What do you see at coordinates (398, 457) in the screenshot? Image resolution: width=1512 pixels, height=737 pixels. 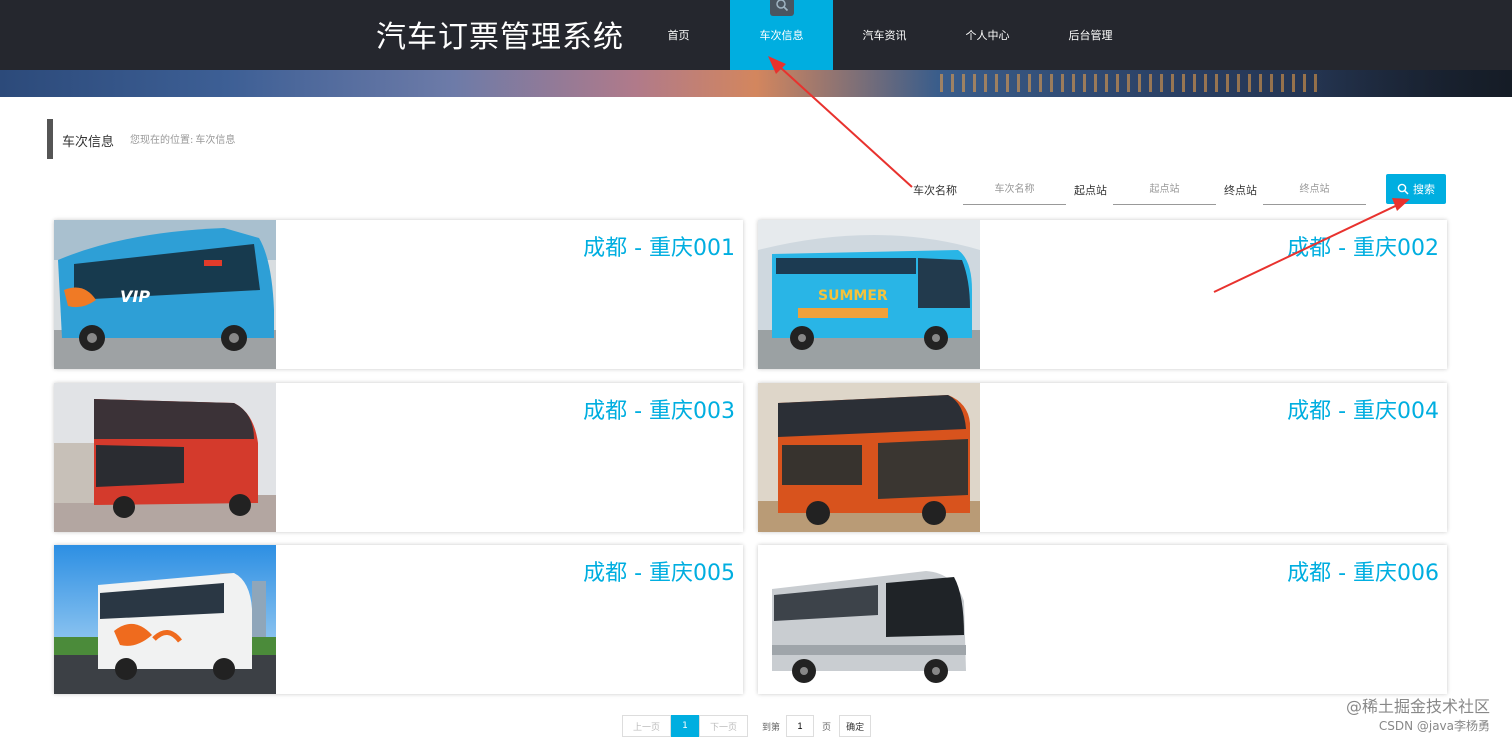 I see `trip-card: 成都 - 重庆003` at bounding box center [398, 457].